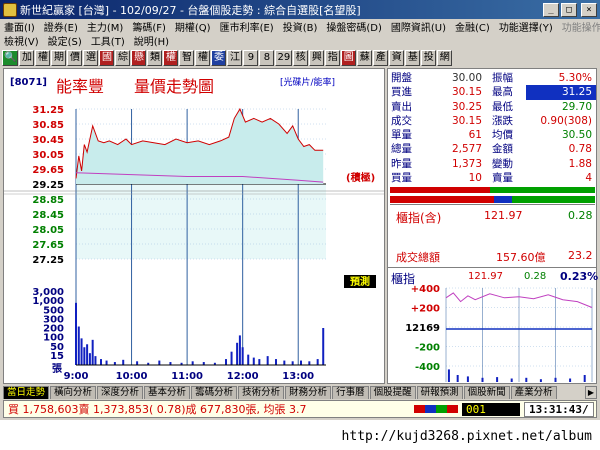 Image resolution: width=600 pixels, height=450 pixels. What do you see at coordinates (360, 177) in the screenshot?
I see `price-marker-label: (積極)` at bounding box center [360, 177].